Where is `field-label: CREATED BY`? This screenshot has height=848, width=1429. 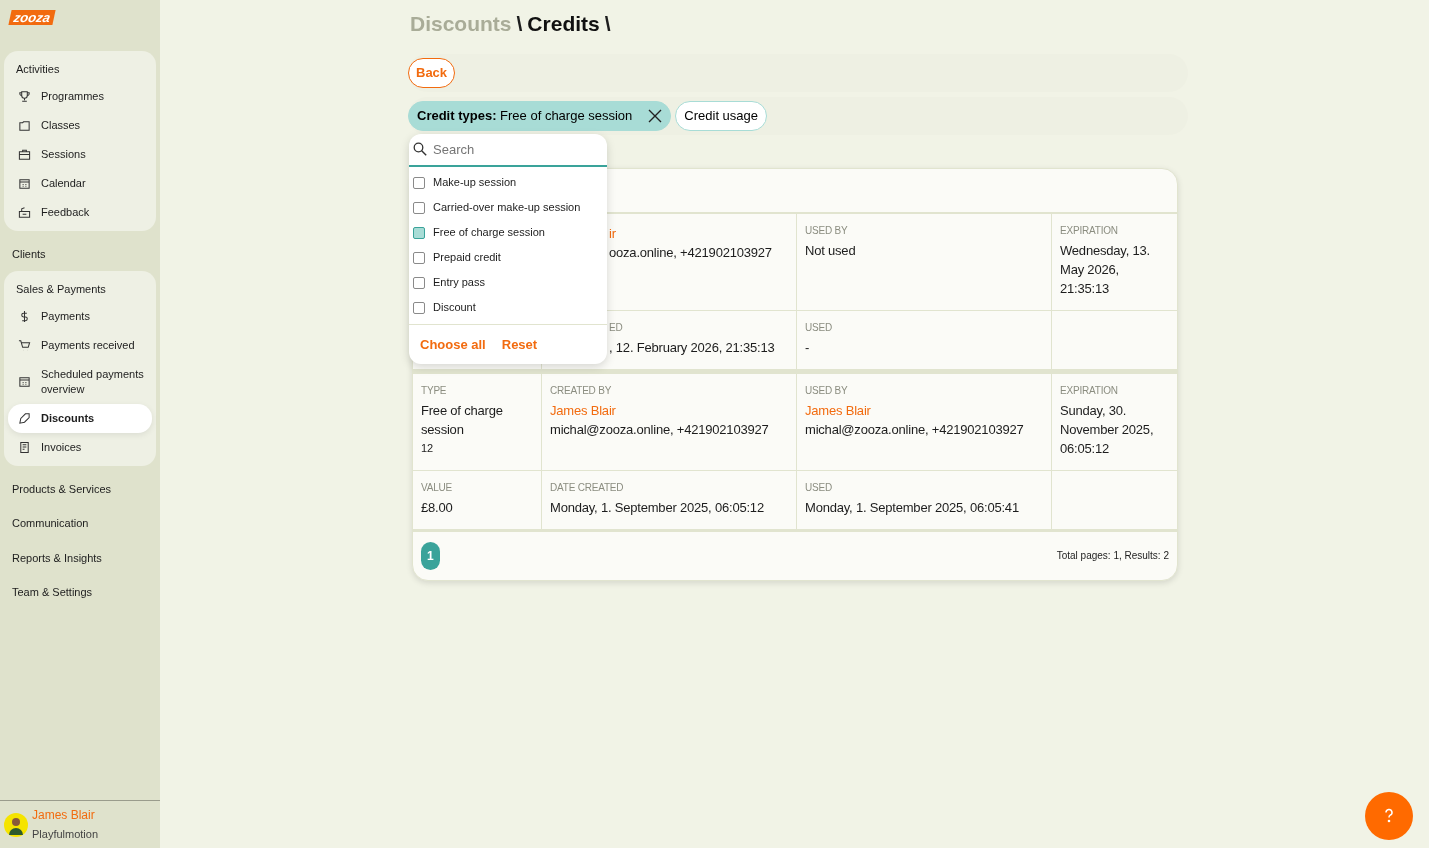
field-label: CREATED BY is located at coordinates (581, 390).